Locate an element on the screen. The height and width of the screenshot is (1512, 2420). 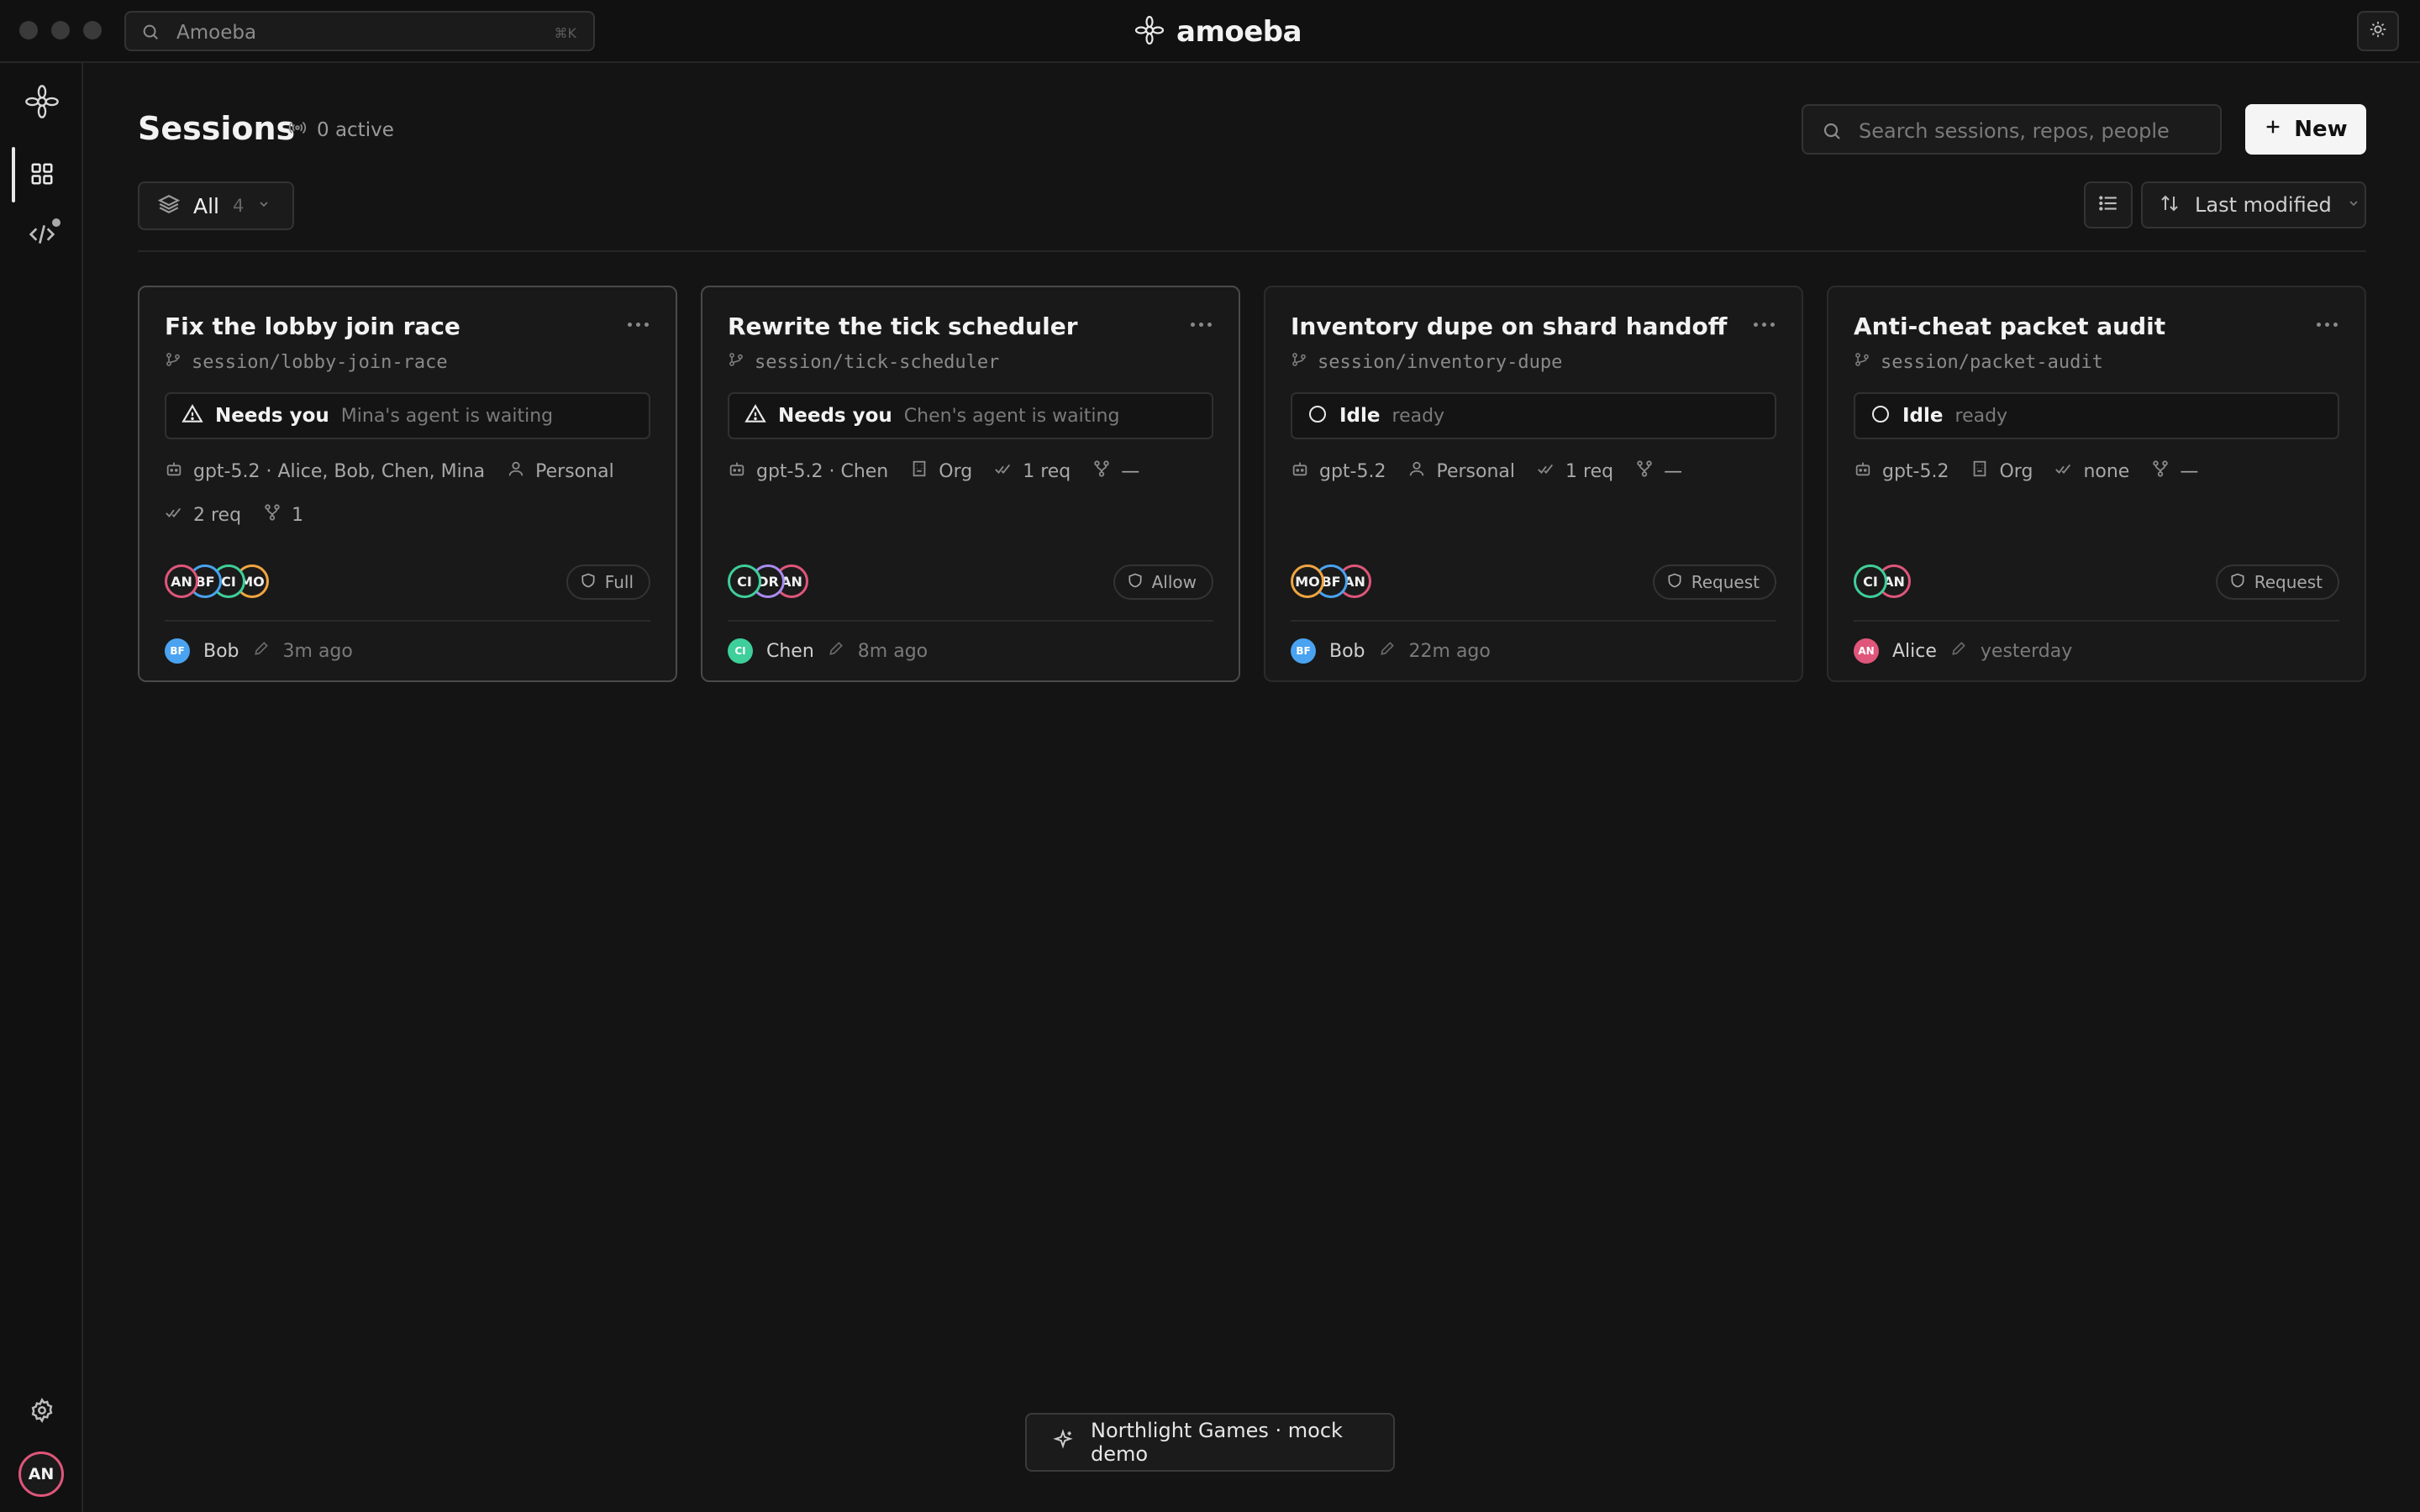
session-title: Inventory dupe on shard handoff is located at coordinates (1509, 326).